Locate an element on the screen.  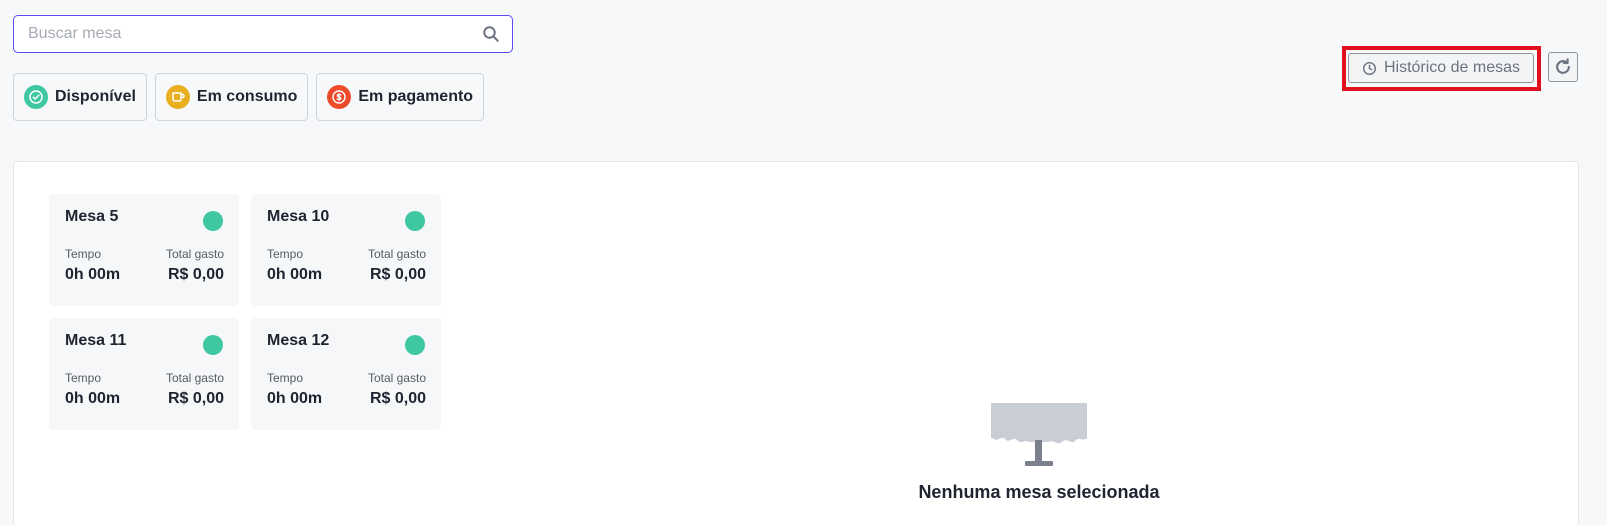
empty-state: Nenhuma mesa selecionada is located at coordinates (1039, 452).